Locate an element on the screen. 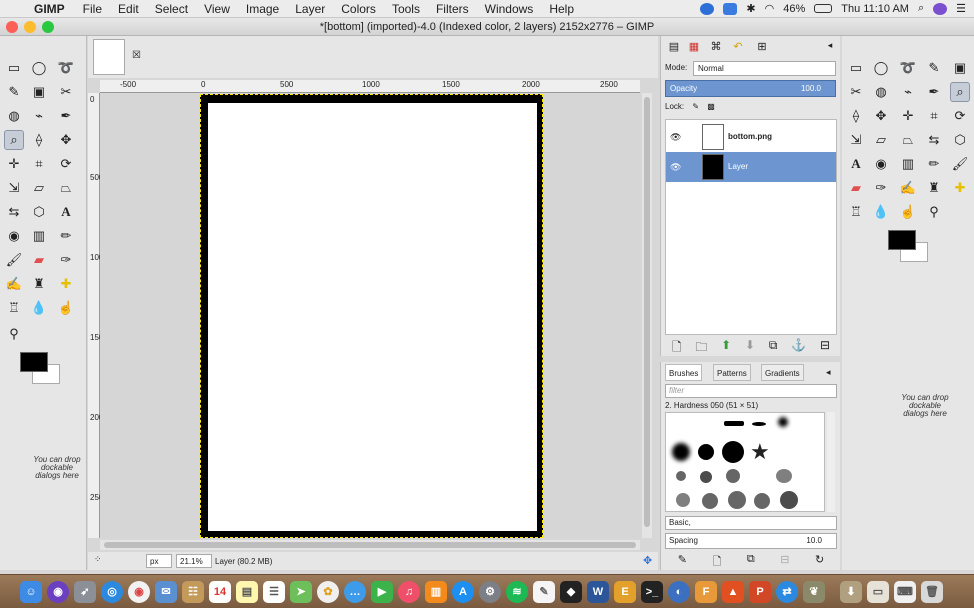  new-brush-icon: 🗋 is located at coordinates (716, 560).